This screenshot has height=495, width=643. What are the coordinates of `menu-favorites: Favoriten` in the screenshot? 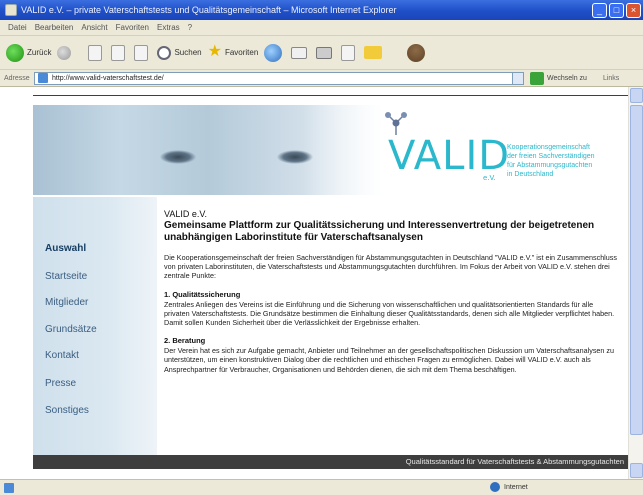 It's located at (132, 27).